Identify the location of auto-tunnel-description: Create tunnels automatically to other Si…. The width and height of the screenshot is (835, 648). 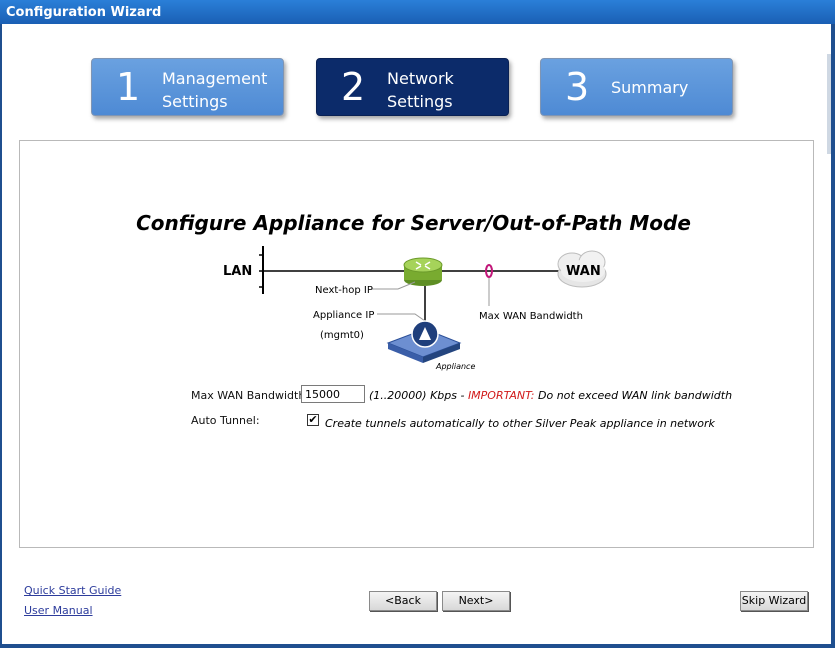
(520, 423).